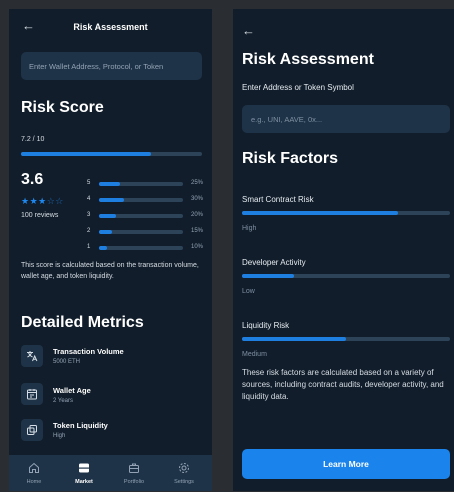 The width and height of the screenshot is (454, 492). I want to click on metric-value: High, so click(59, 436).